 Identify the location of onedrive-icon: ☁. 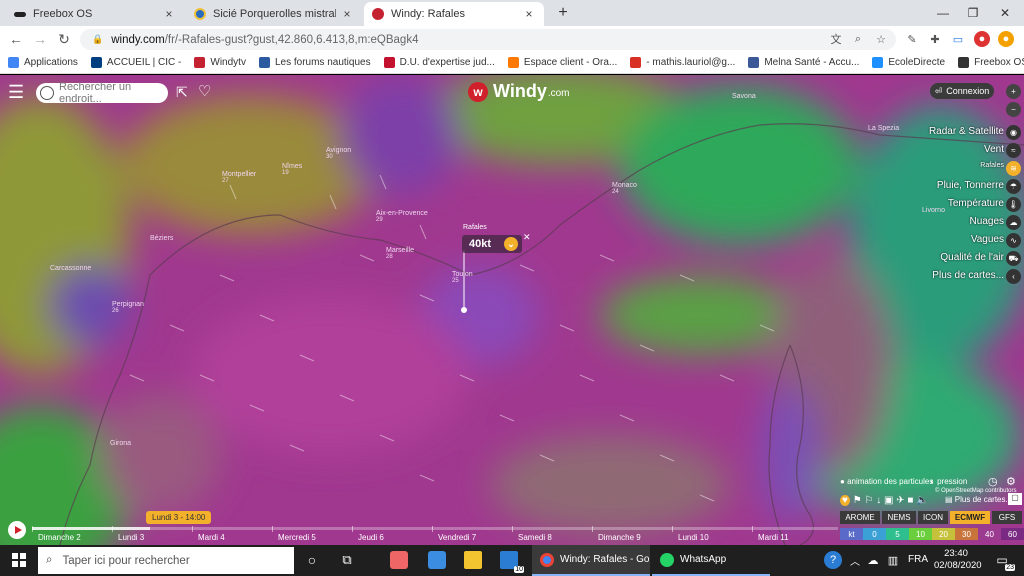
(873, 560).